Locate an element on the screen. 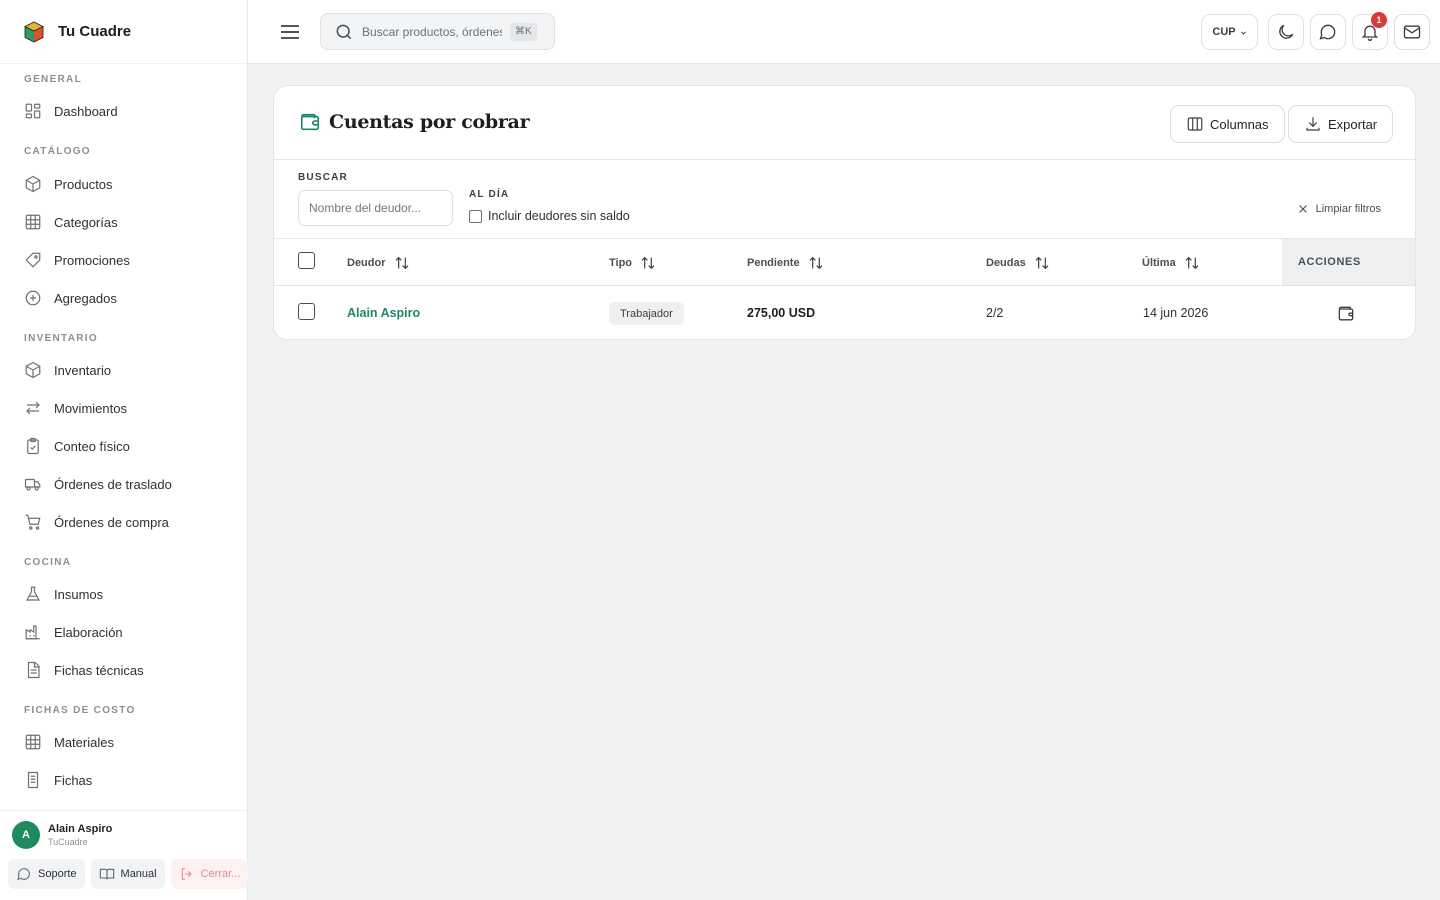 This screenshot has width=1440, height=900. sidebar-item-label: Órdenes de traslado is located at coordinates (113, 484).